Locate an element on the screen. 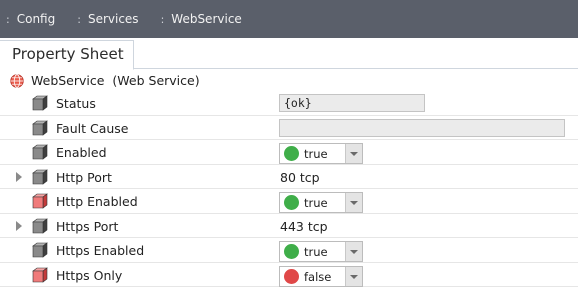 The width and height of the screenshot is (578, 294). property-name: Https Port is located at coordinates (87, 226).